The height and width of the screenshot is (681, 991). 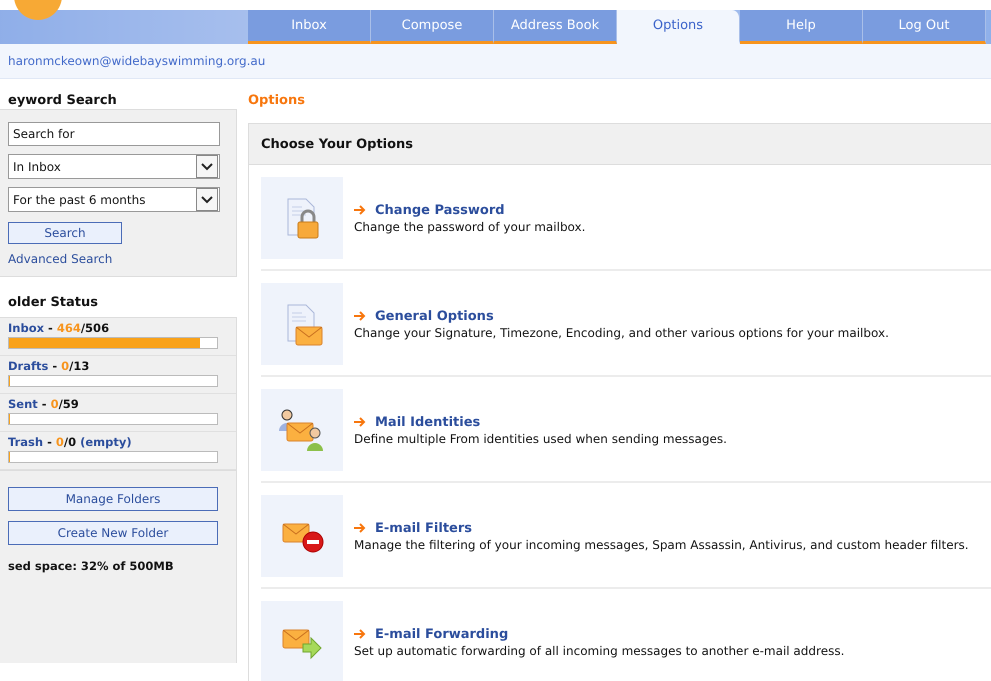 What do you see at coordinates (91, 566) in the screenshot?
I see `used-space-text: sed space: 32% of 500MB` at bounding box center [91, 566].